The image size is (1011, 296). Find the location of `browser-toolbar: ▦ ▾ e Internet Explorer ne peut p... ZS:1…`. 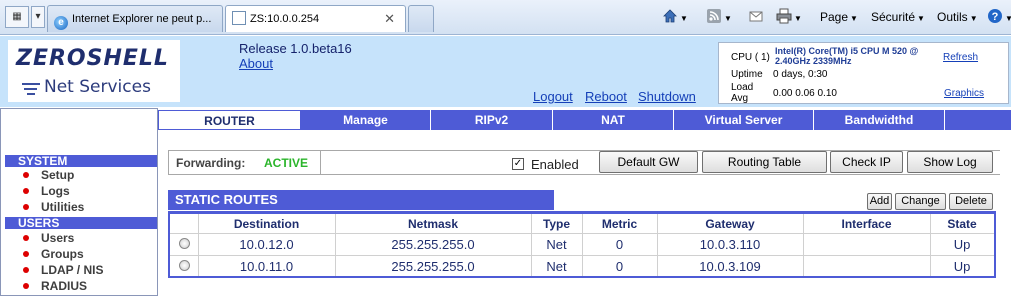

browser-toolbar: ▦ ▾ e Internet Explorer ne peut p... ZS:1… is located at coordinates (505, 17).